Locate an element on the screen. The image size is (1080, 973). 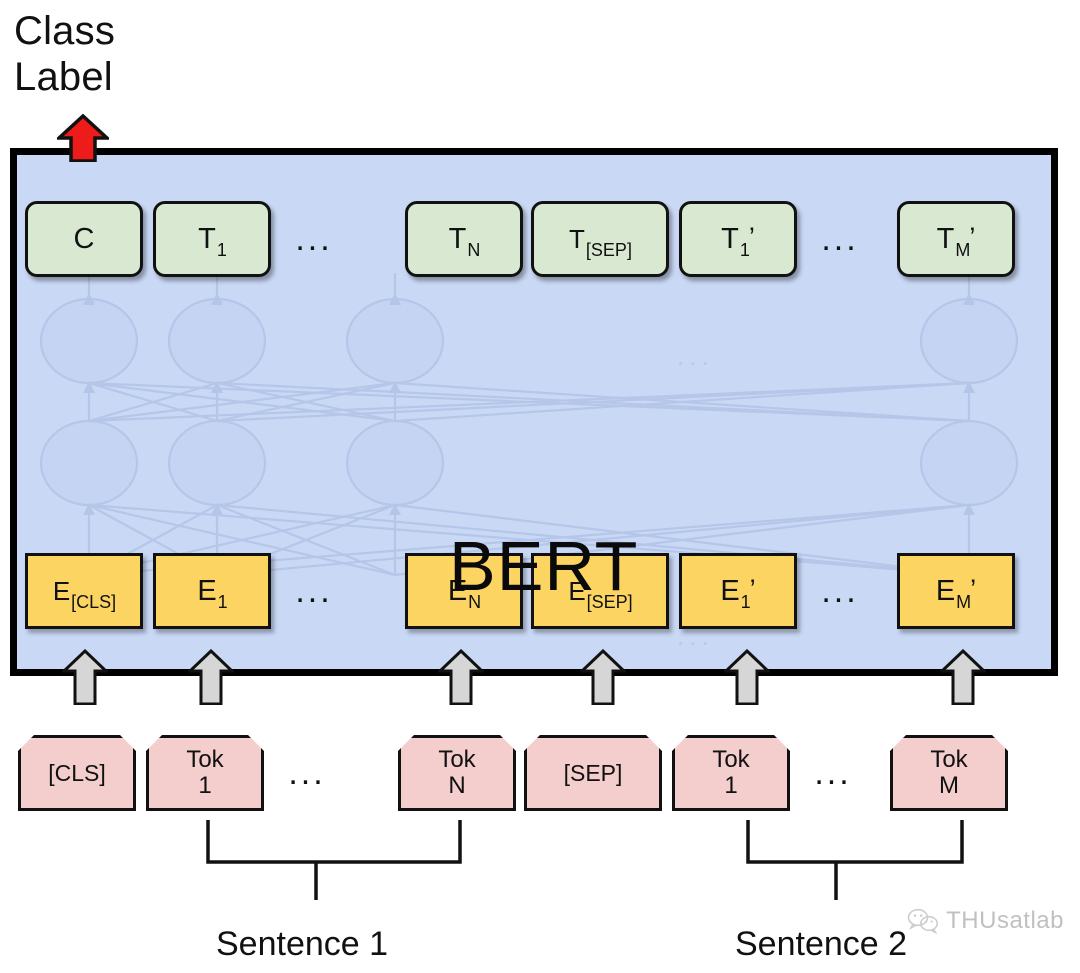
output-token-output: T M’ is located at coordinates (956, 239).